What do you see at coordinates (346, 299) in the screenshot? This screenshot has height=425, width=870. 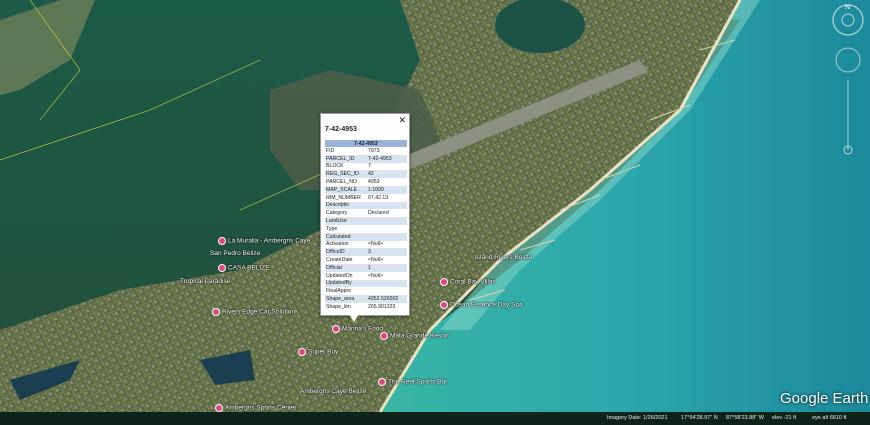 I see `attribute-key: Shape_area` at bounding box center [346, 299].